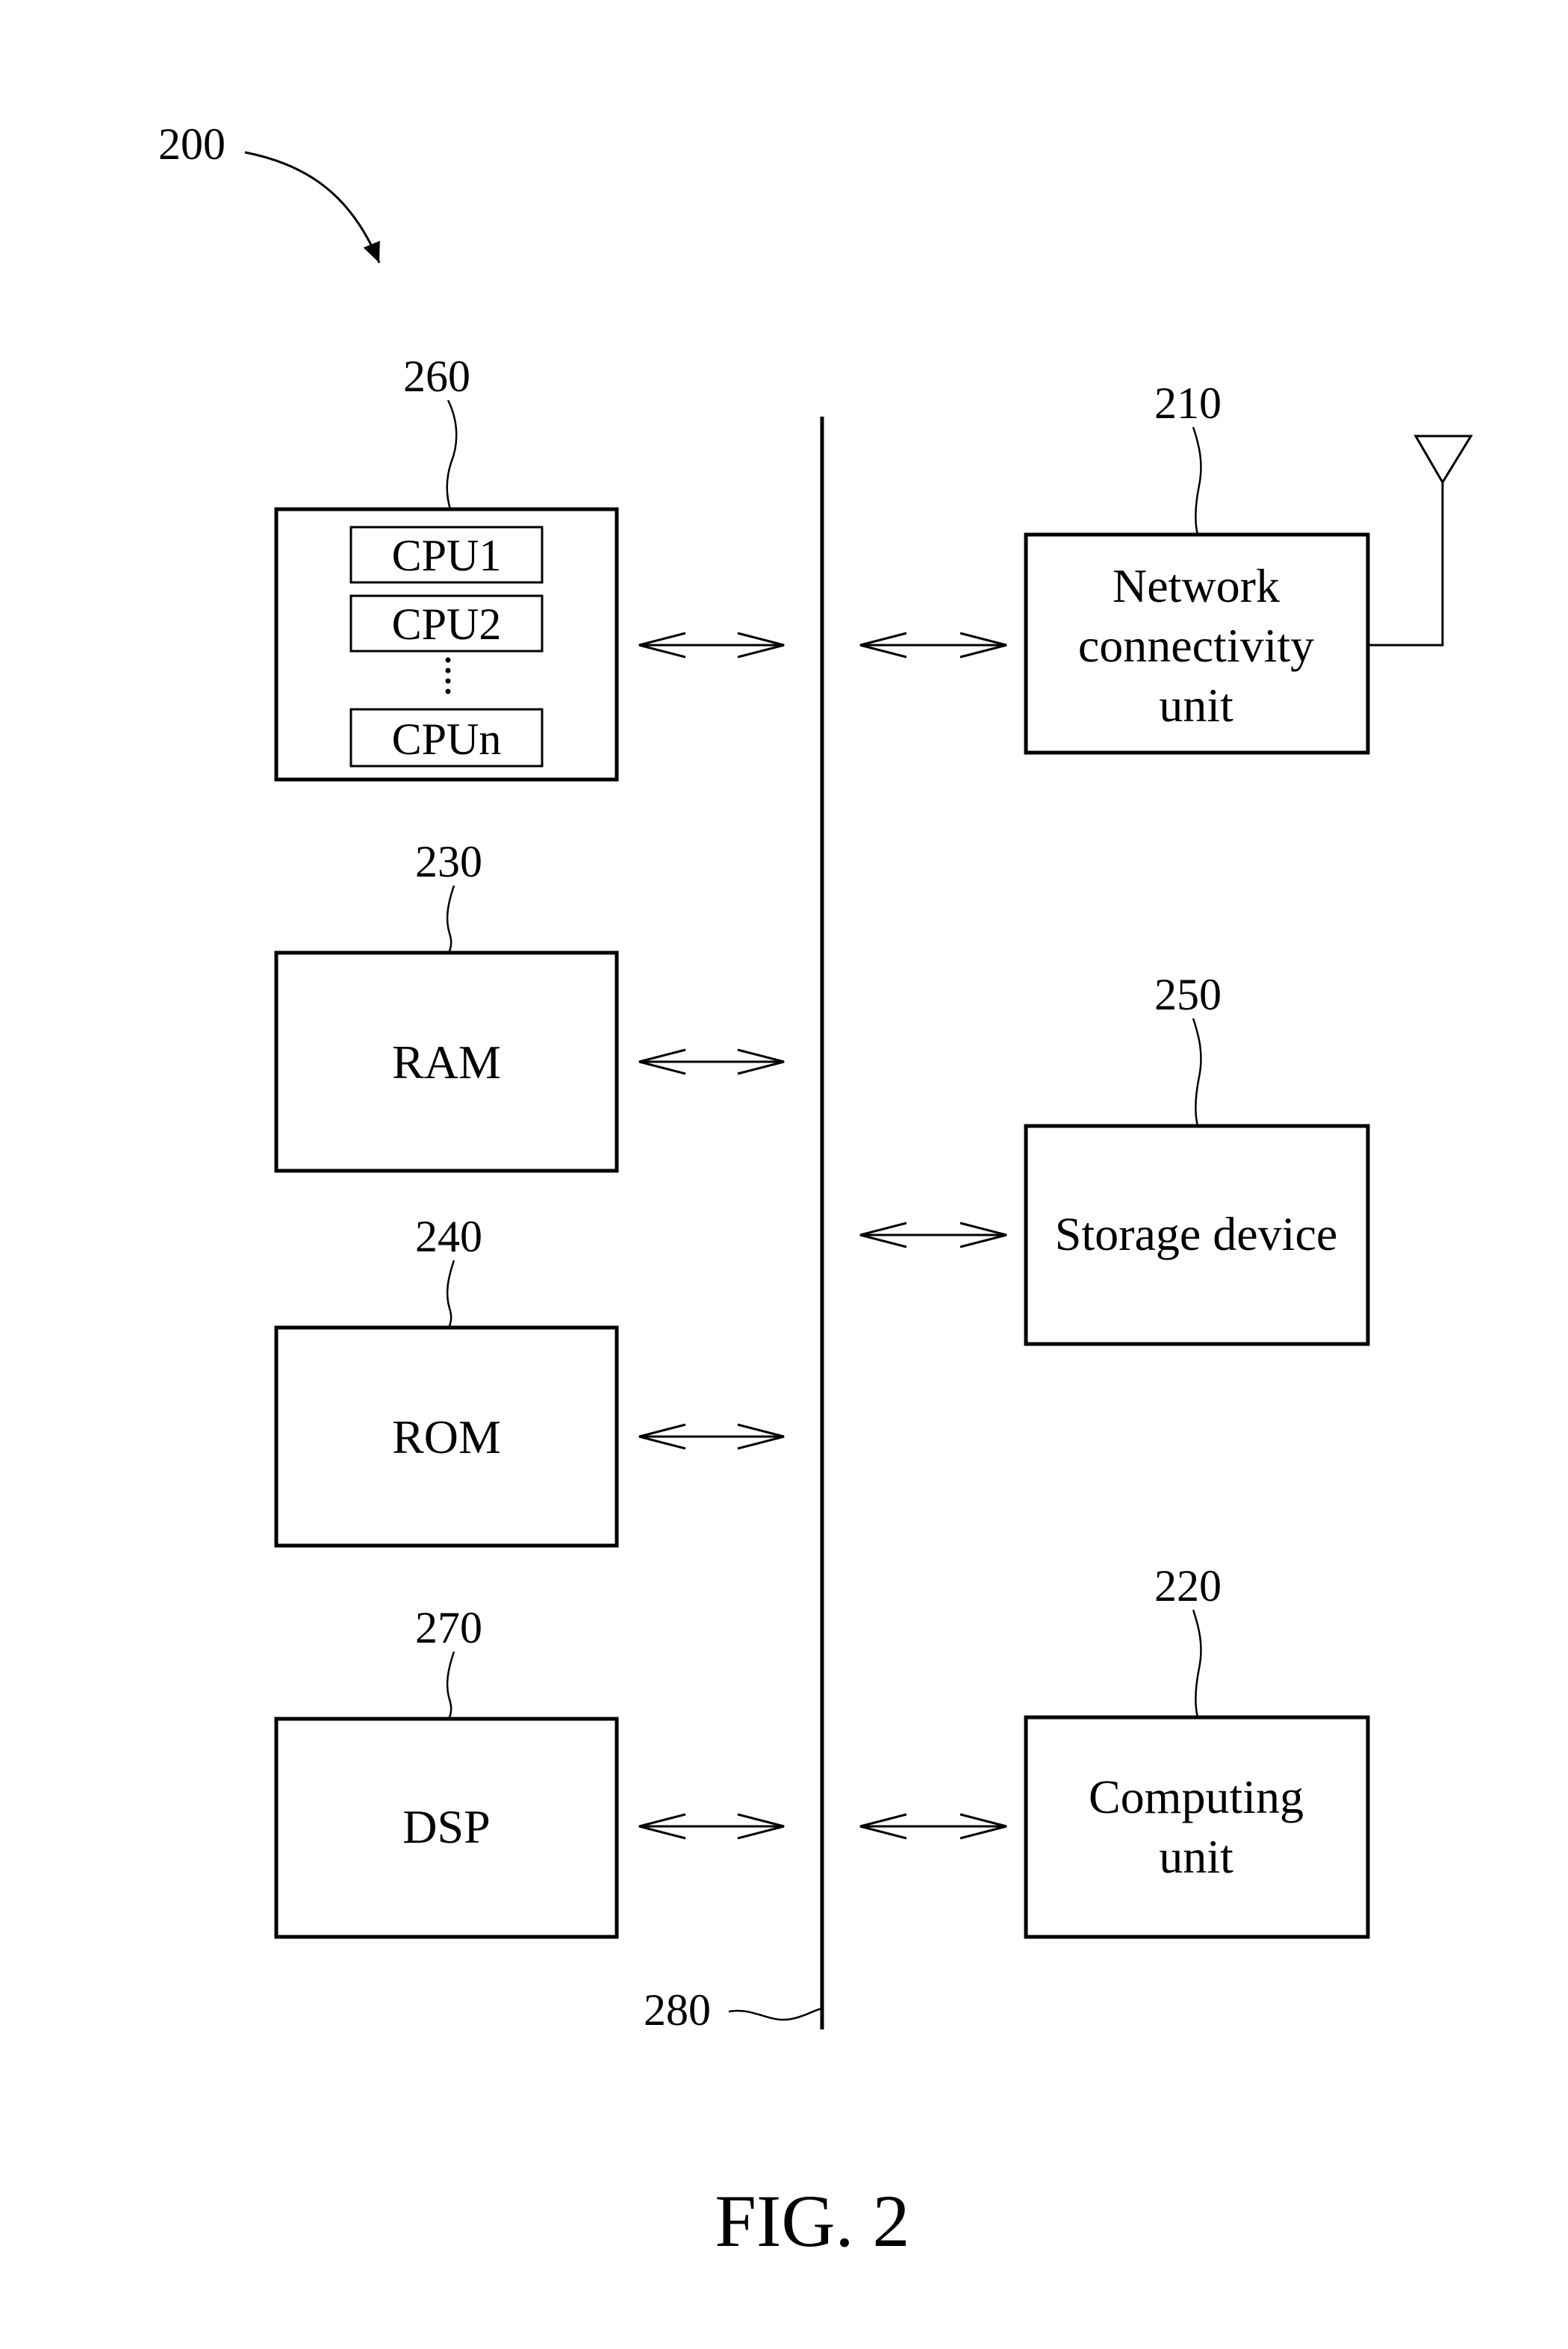 Image resolution: width=1568 pixels, height=2349 pixels. What do you see at coordinates (447, 624) in the screenshot?
I see `cpu2-label: CPU2` at bounding box center [447, 624].